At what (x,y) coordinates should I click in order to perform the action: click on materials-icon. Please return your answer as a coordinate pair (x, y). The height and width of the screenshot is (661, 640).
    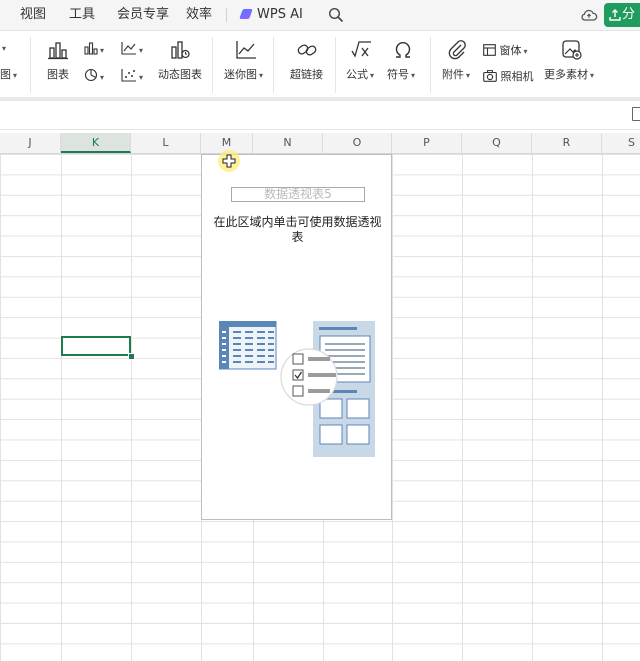
    Looking at the image, I should click on (572, 50).